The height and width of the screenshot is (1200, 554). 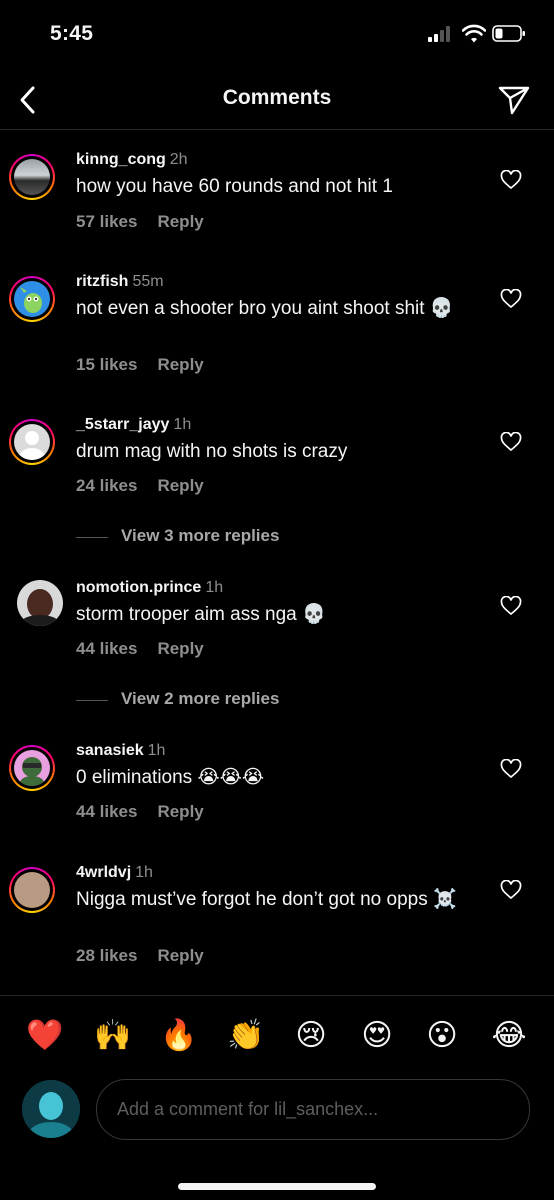 I want to click on comment-time: 2h, so click(x=178, y=159).